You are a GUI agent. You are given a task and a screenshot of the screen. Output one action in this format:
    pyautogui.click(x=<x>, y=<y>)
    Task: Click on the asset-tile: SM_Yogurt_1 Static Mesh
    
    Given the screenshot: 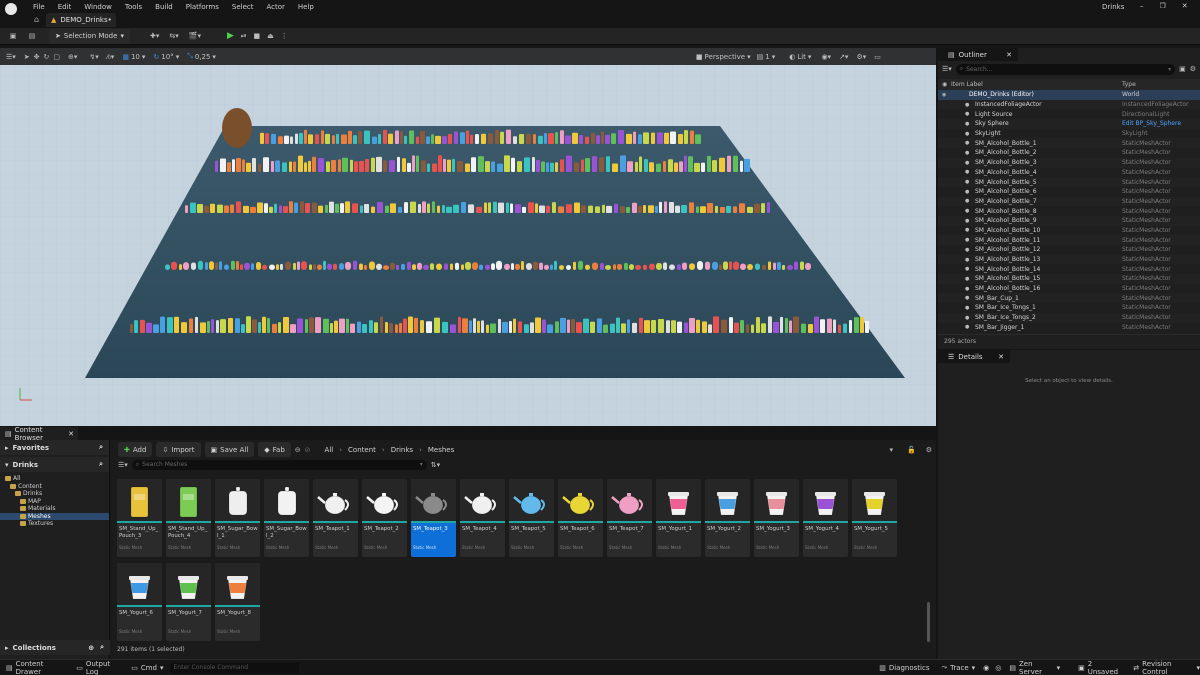 What is the action you would take?
    pyautogui.click(x=678, y=518)
    